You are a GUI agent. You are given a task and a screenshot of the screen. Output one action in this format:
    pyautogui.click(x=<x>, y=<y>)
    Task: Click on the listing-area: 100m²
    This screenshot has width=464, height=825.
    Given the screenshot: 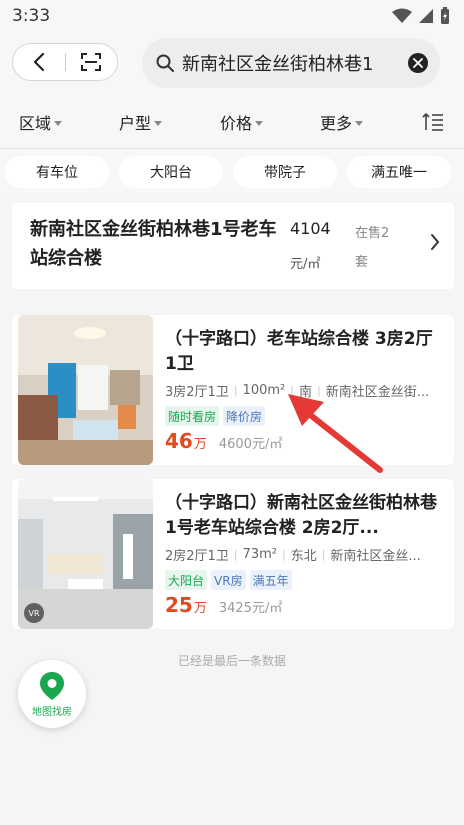 What is the action you would take?
    pyautogui.click(x=264, y=390)
    